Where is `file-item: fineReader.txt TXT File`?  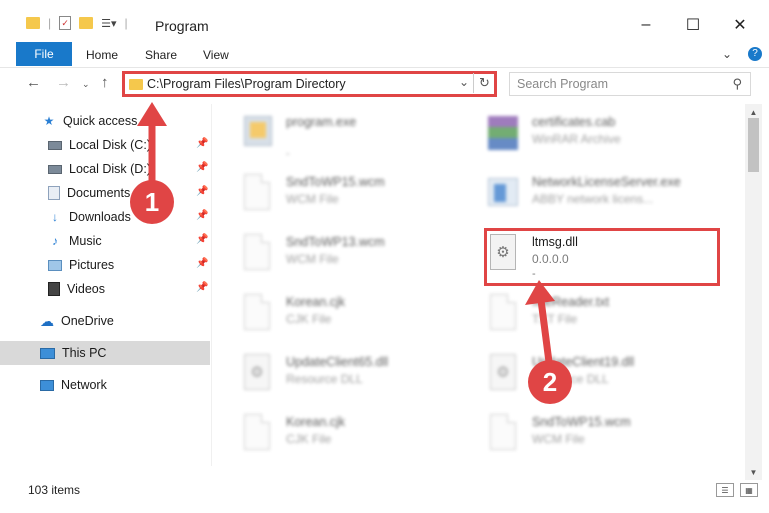 file-item: fineReader.txt TXT File is located at coordinates (606, 322).